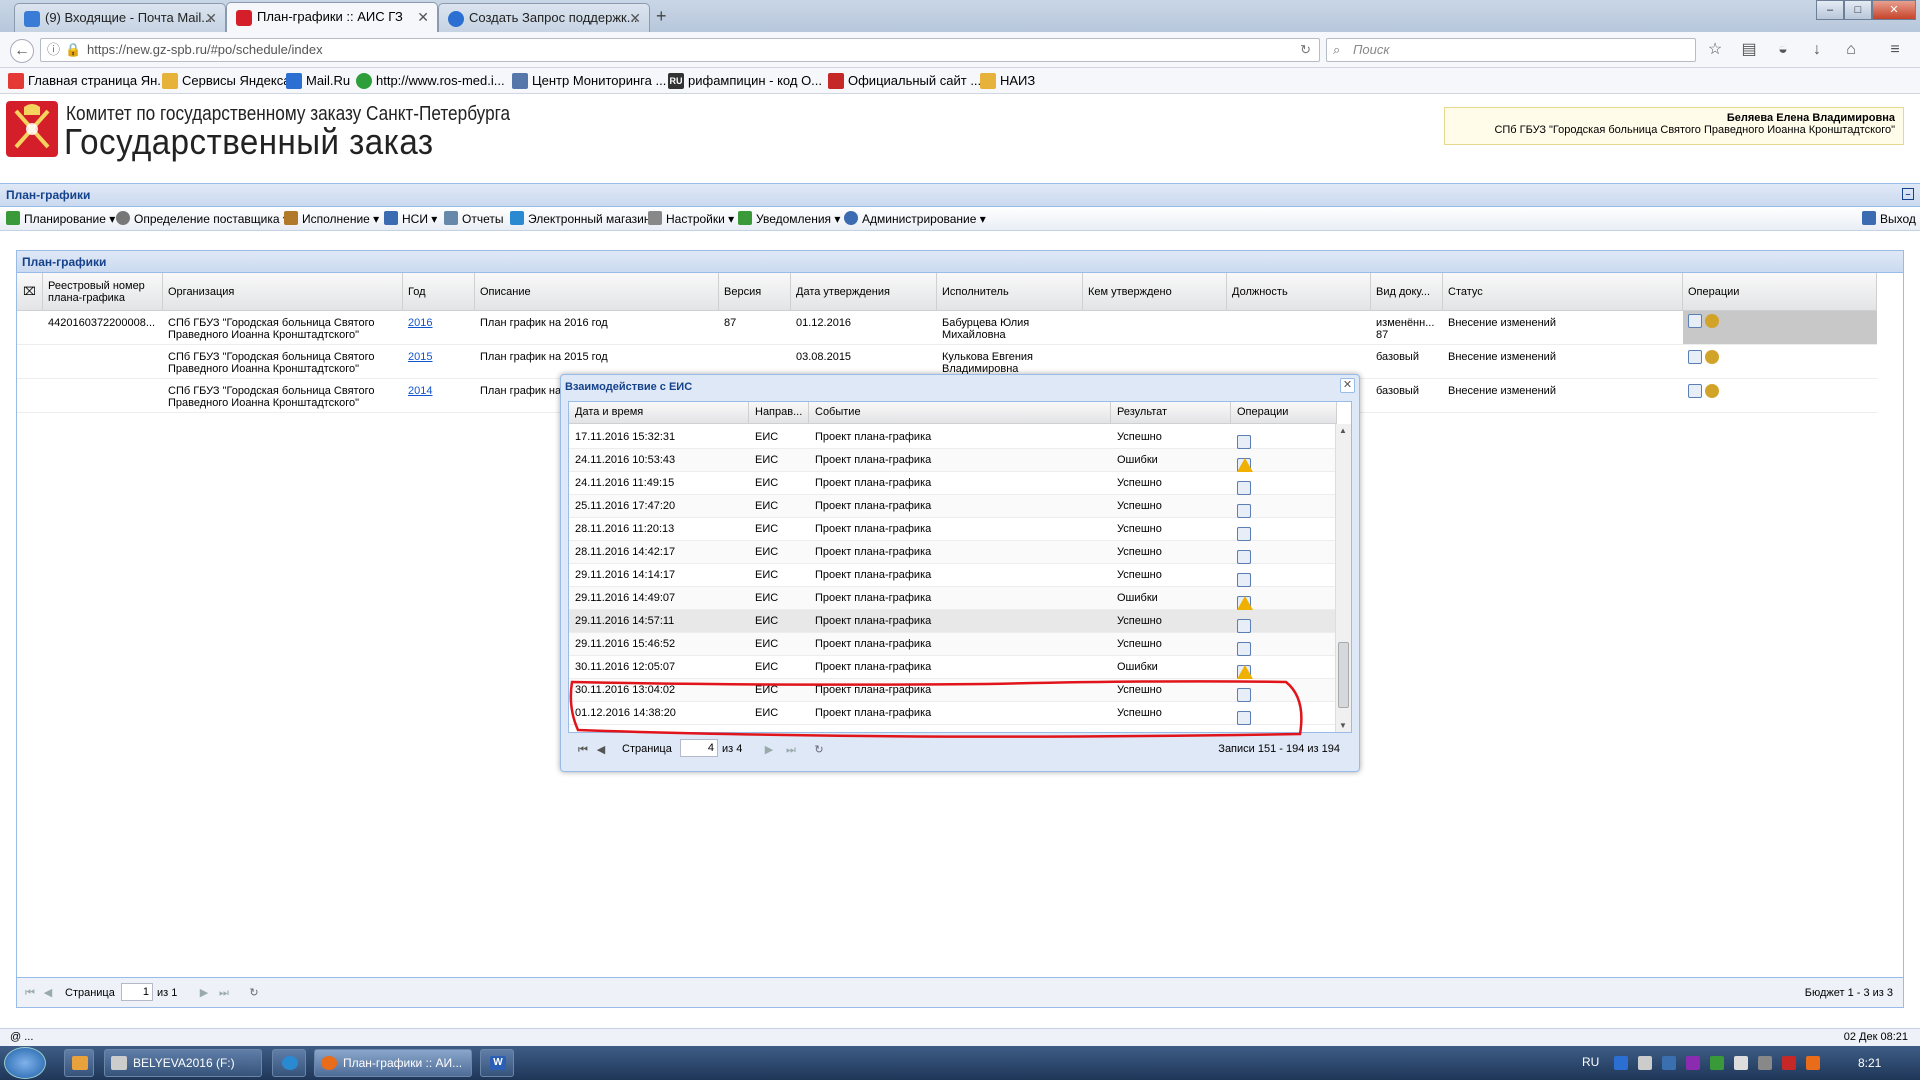 This screenshot has height=1080, width=1920. What do you see at coordinates (1590, 1062) in the screenshot?
I see `language-indicator: RU` at bounding box center [1590, 1062].